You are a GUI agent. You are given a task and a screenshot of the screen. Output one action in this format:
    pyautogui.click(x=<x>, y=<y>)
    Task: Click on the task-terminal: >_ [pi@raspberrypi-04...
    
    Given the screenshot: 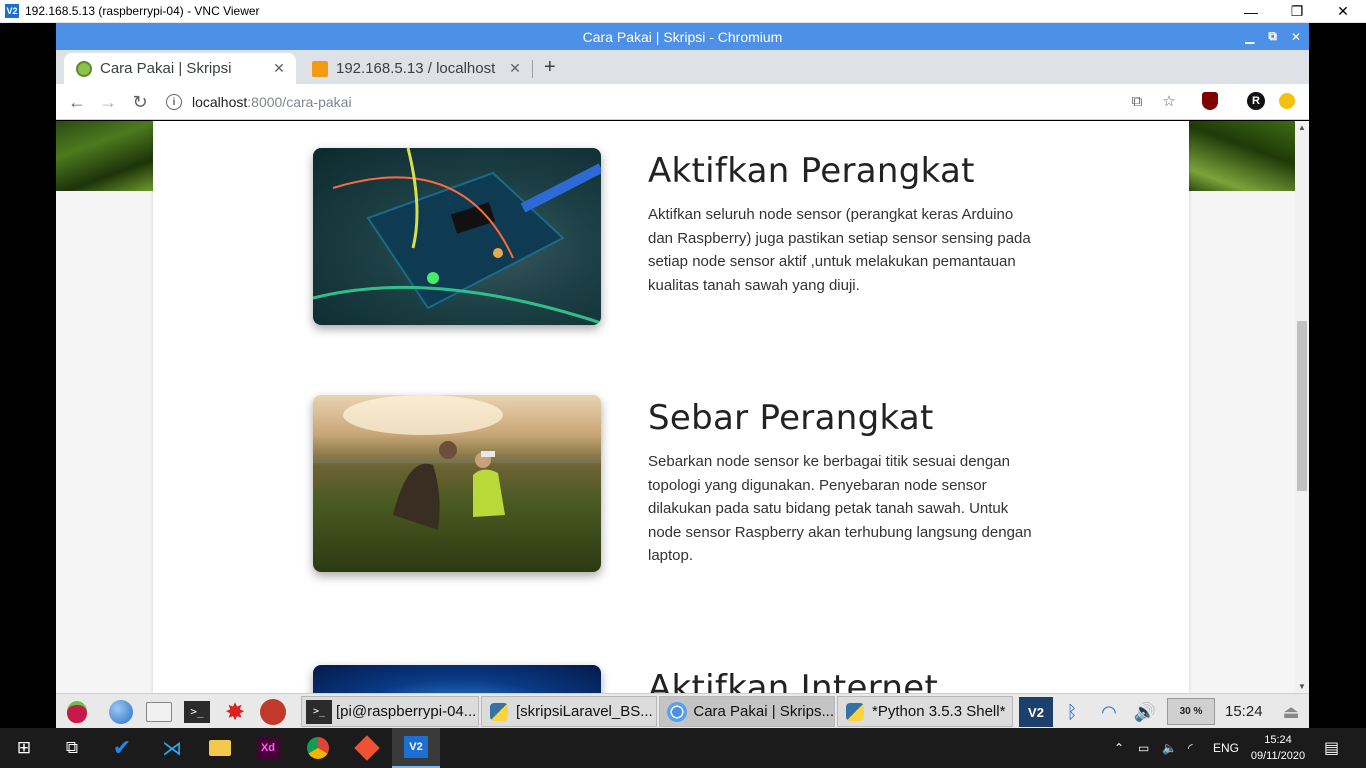 What is the action you would take?
    pyautogui.click(x=390, y=711)
    